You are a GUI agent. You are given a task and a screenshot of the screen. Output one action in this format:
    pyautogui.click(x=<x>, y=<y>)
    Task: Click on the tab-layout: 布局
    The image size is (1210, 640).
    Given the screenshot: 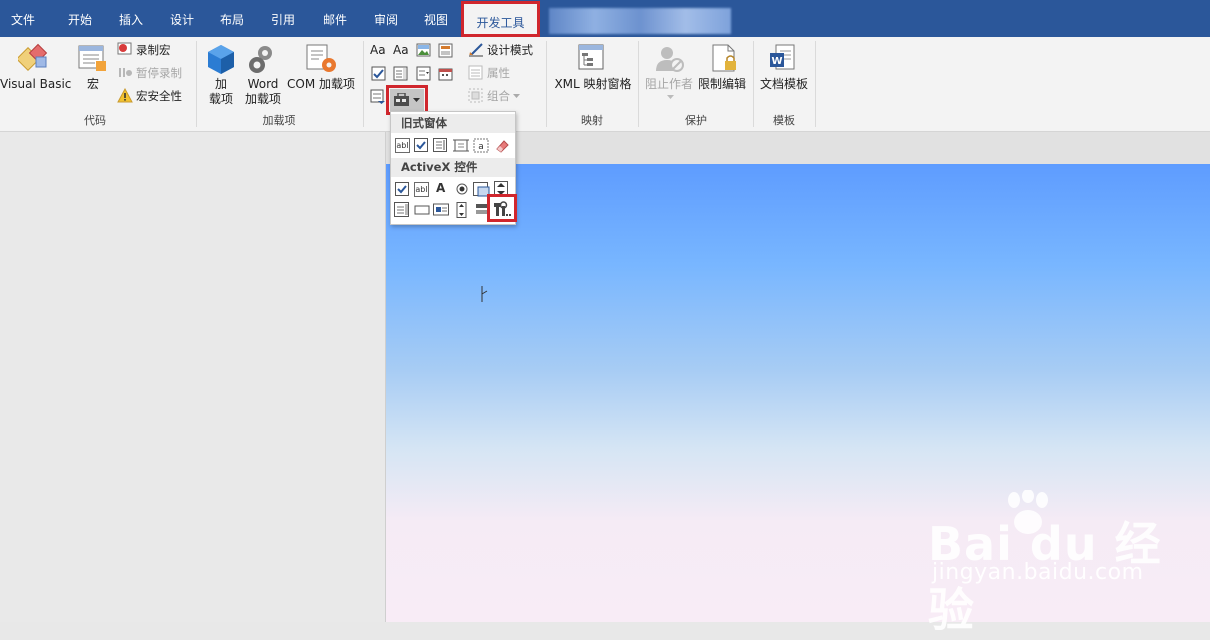 What is the action you would take?
    pyautogui.click(x=232, y=18)
    